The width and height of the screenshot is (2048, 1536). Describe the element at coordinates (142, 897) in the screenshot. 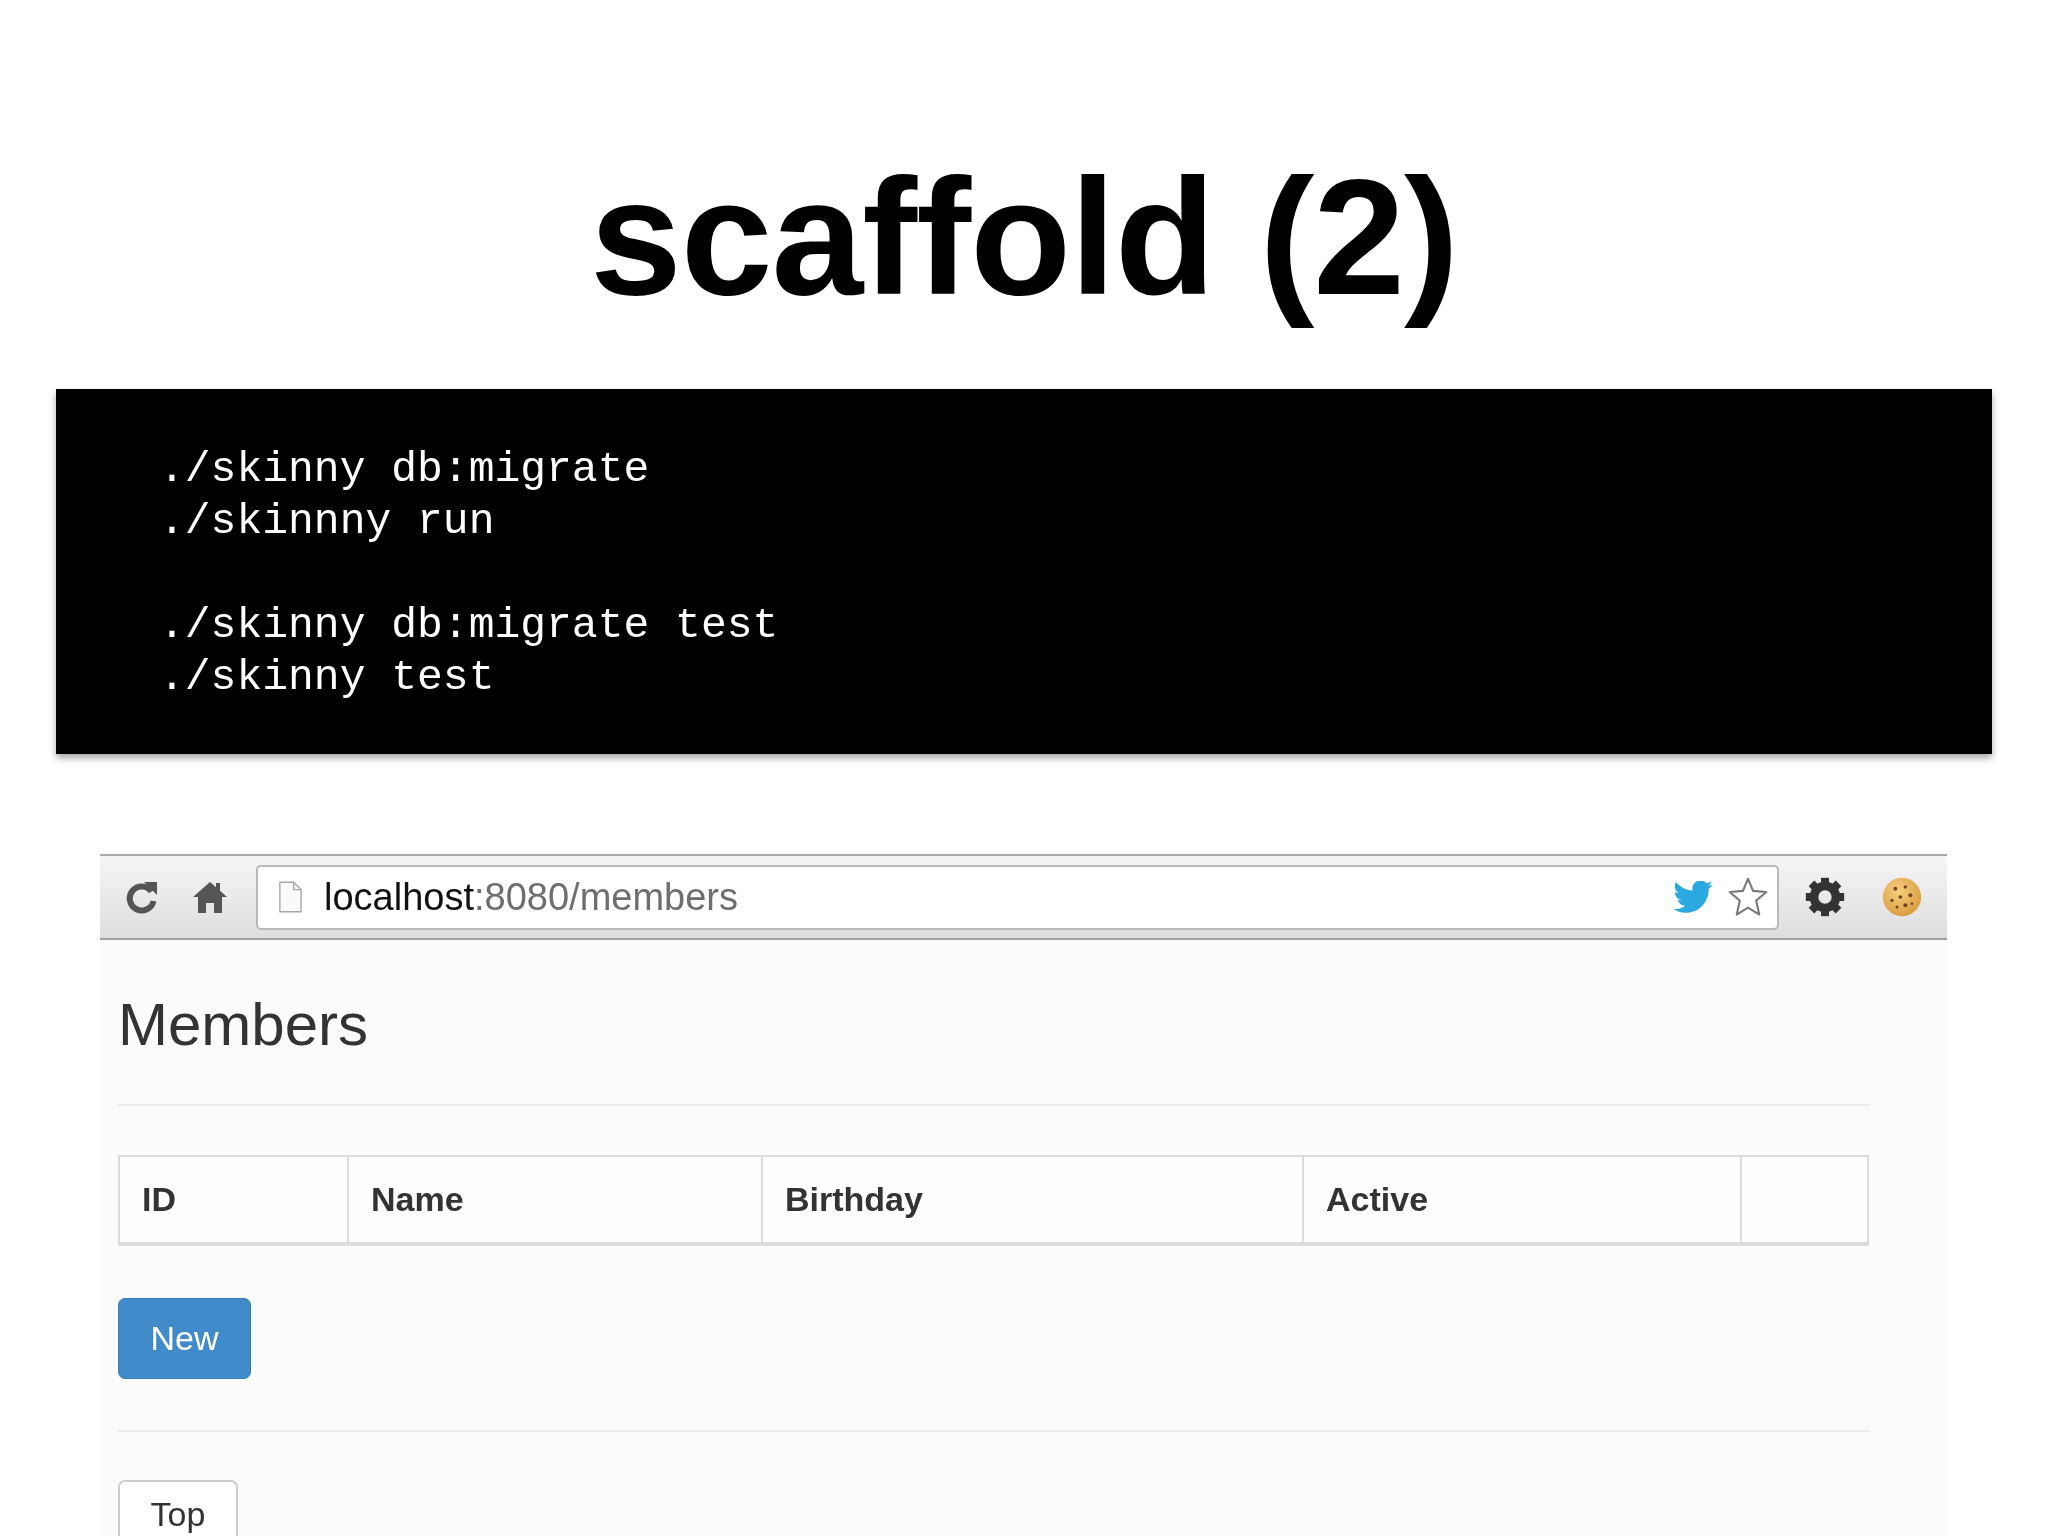

I see `reload-icon` at that location.